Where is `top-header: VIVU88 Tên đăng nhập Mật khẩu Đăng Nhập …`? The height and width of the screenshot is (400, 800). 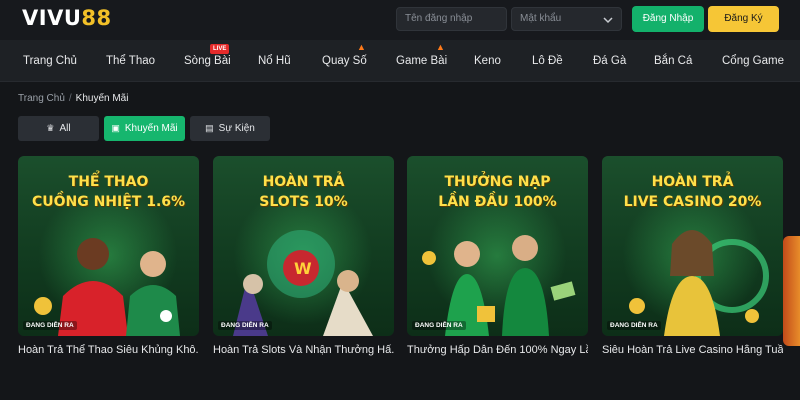 top-header: VIVU88 Tên đăng nhập Mật khẩu Đăng Nhập … is located at coordinates (400, 20).